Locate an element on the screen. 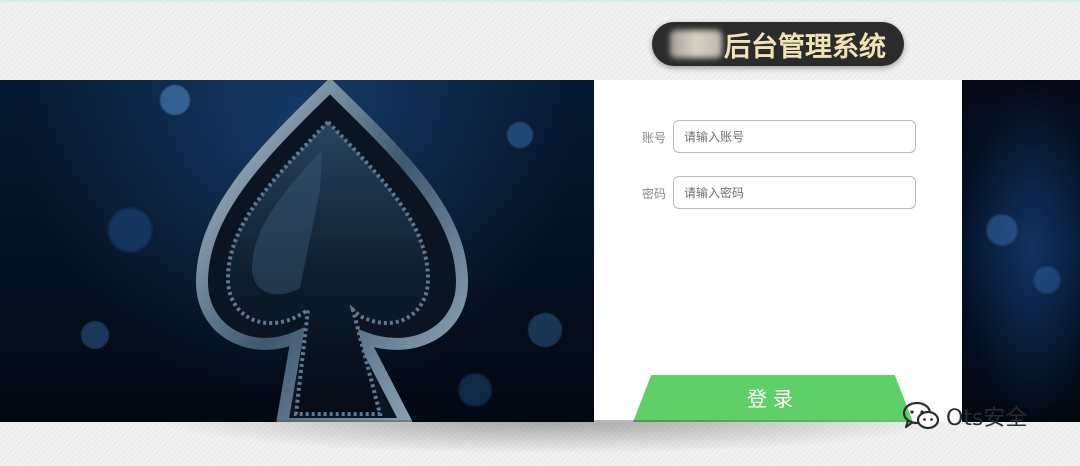 The image size is (1080, 466). password-input is located at coordinates (794, 192).